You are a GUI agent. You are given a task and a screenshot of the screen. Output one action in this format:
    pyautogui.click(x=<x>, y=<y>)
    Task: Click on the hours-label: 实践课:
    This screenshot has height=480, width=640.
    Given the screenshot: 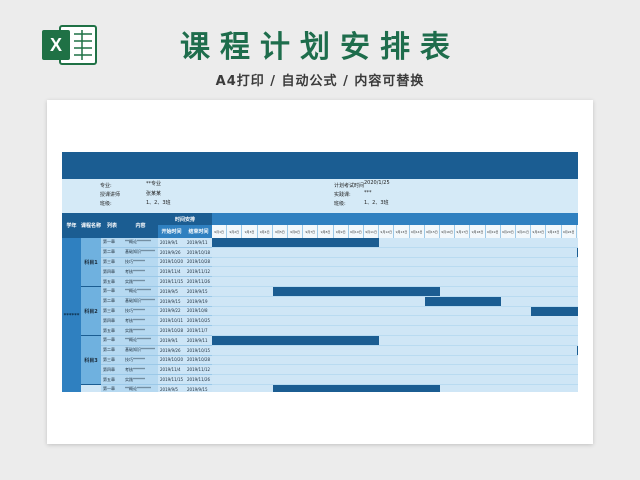 What is the action you would take?
    pyautogui.click(x=342, y=195)
    